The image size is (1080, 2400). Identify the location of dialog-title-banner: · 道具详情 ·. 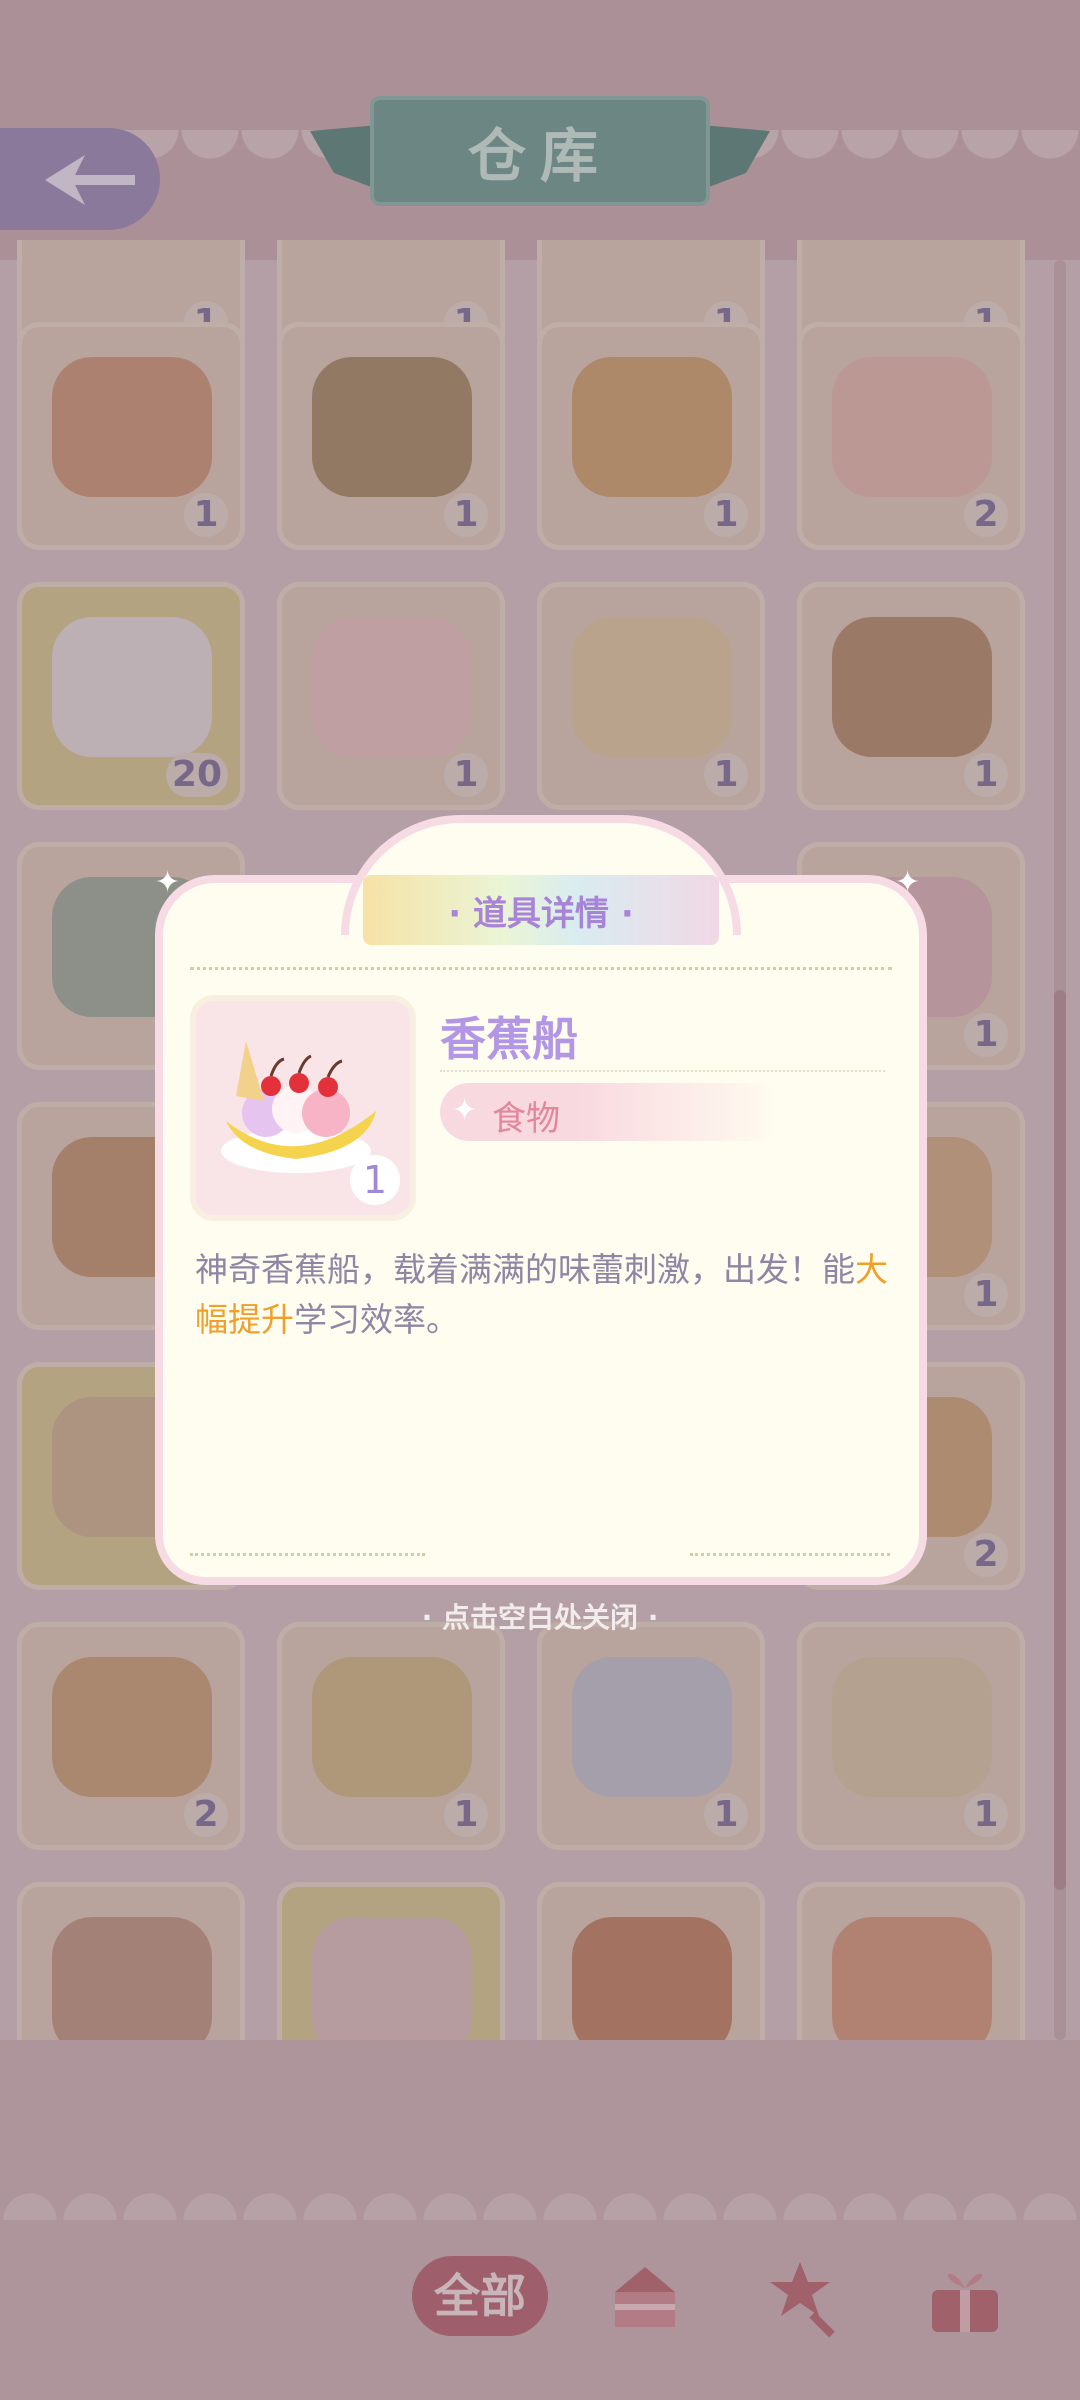
(541, 910).